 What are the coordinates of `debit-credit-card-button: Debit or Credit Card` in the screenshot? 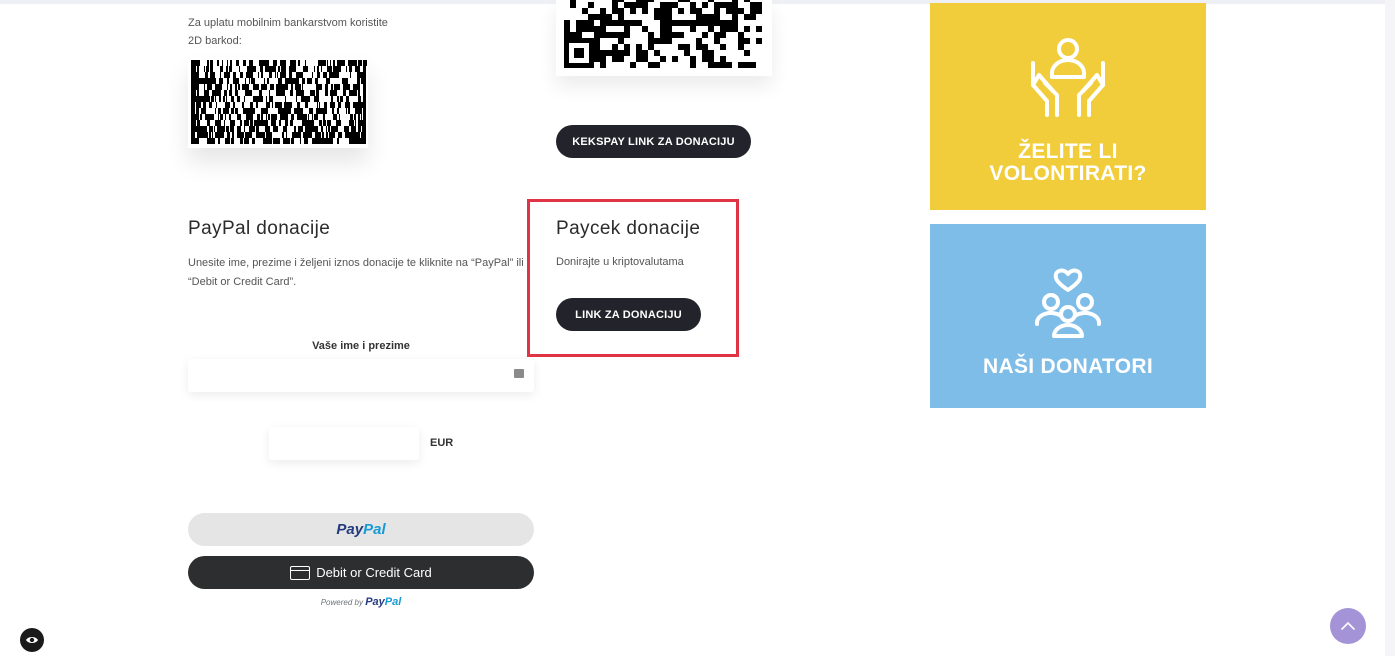 It's located at (361, 572).